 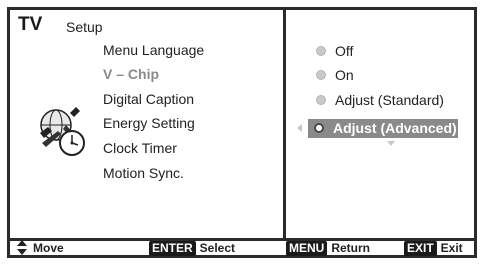 I want to click on menu-item-v-chip: V – Chip, so click(x=131, y=74).